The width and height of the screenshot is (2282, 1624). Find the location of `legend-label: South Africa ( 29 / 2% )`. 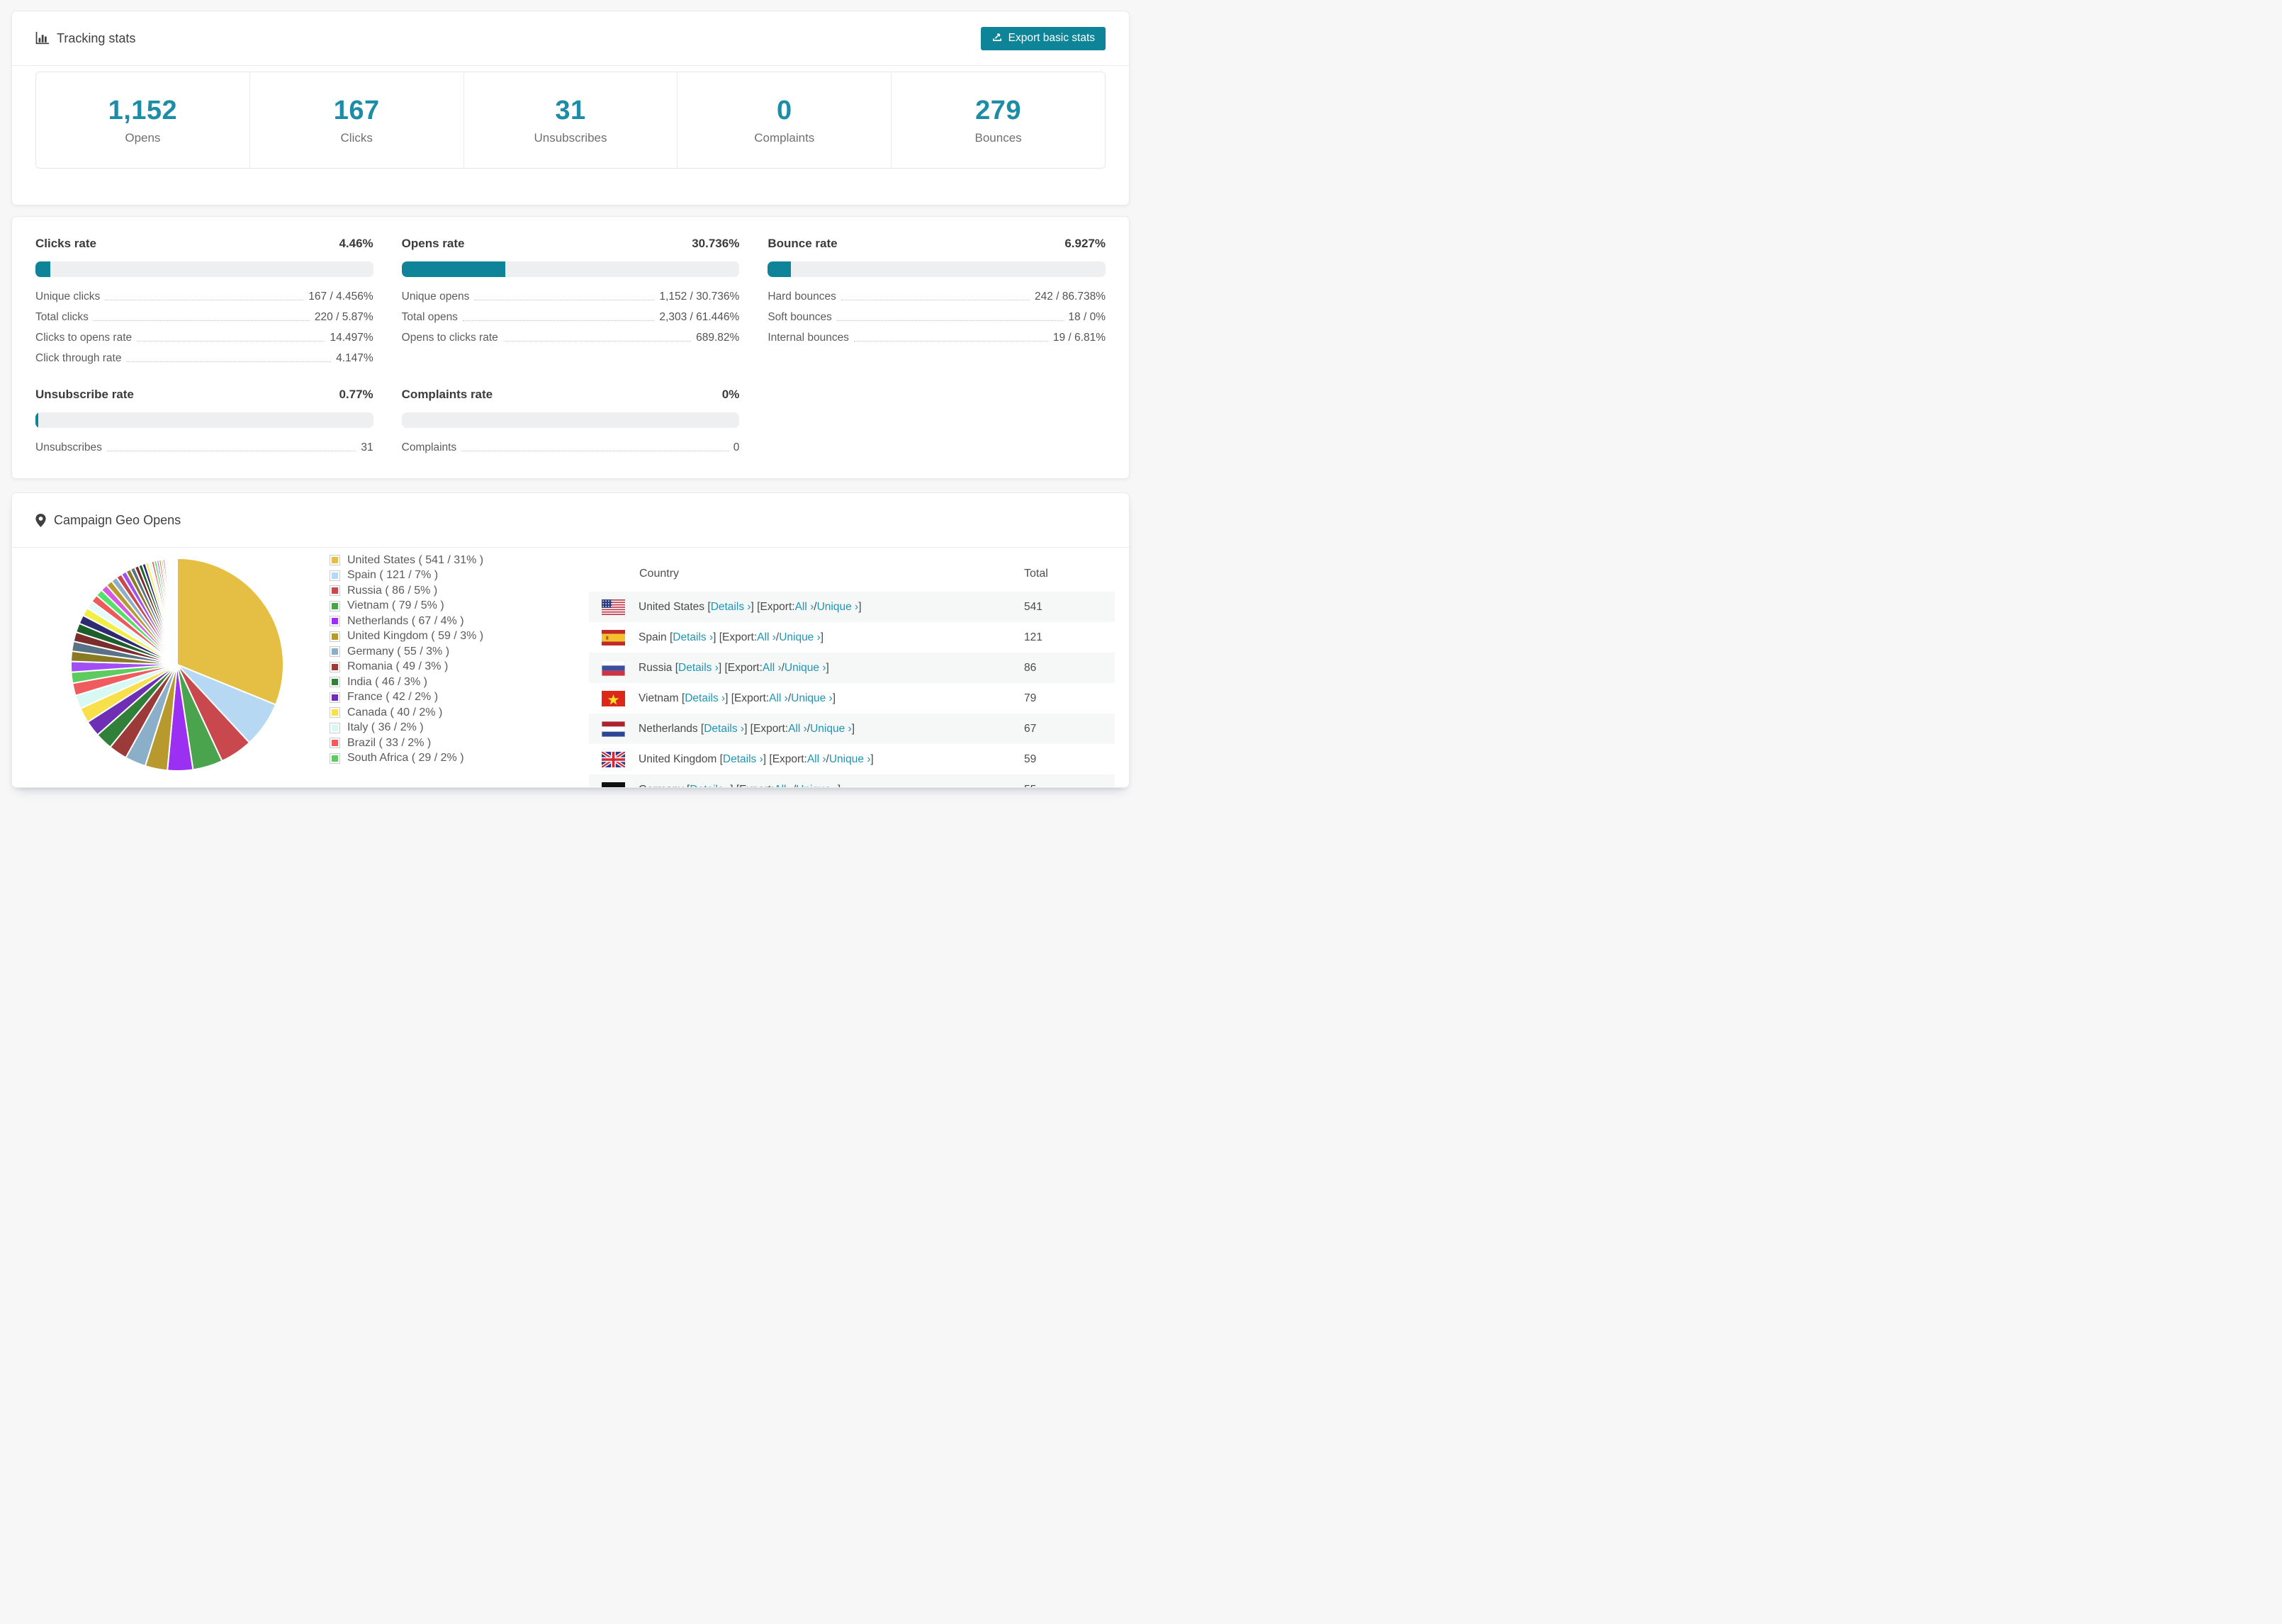

legend-label: South Africa ( 29 / 2% ) is located at coordinates (405, 759).